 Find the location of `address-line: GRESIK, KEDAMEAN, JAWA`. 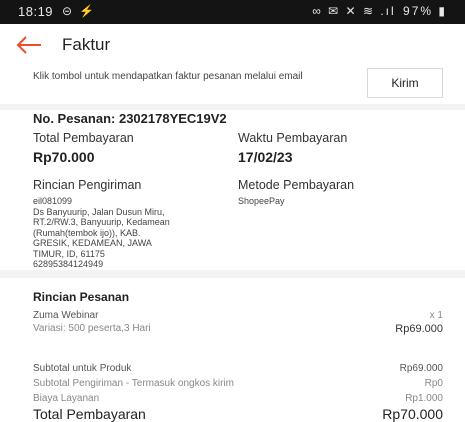

address-line: GRESIK, KEDAMEAN, JAWA is located at coordinates (92, 243).